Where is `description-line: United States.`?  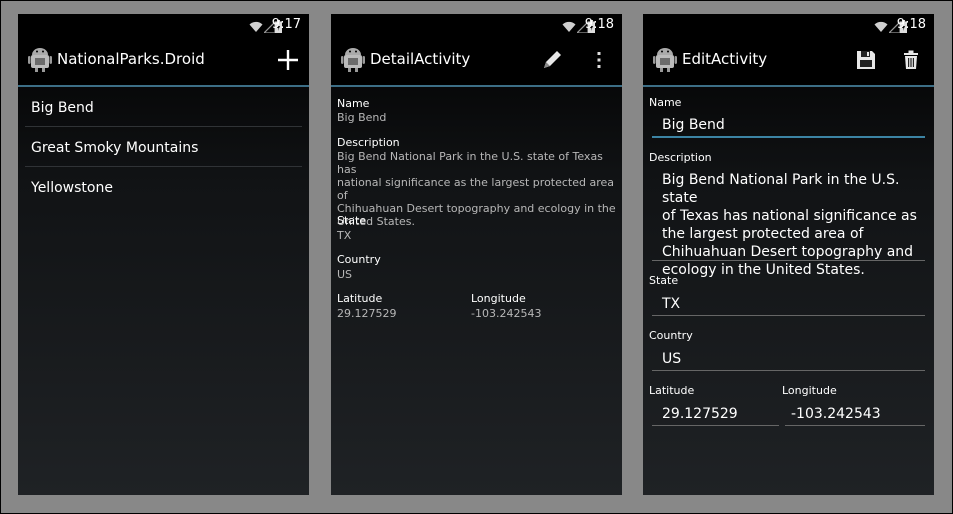 description-line: United States. is located at coordinates (376, 221).